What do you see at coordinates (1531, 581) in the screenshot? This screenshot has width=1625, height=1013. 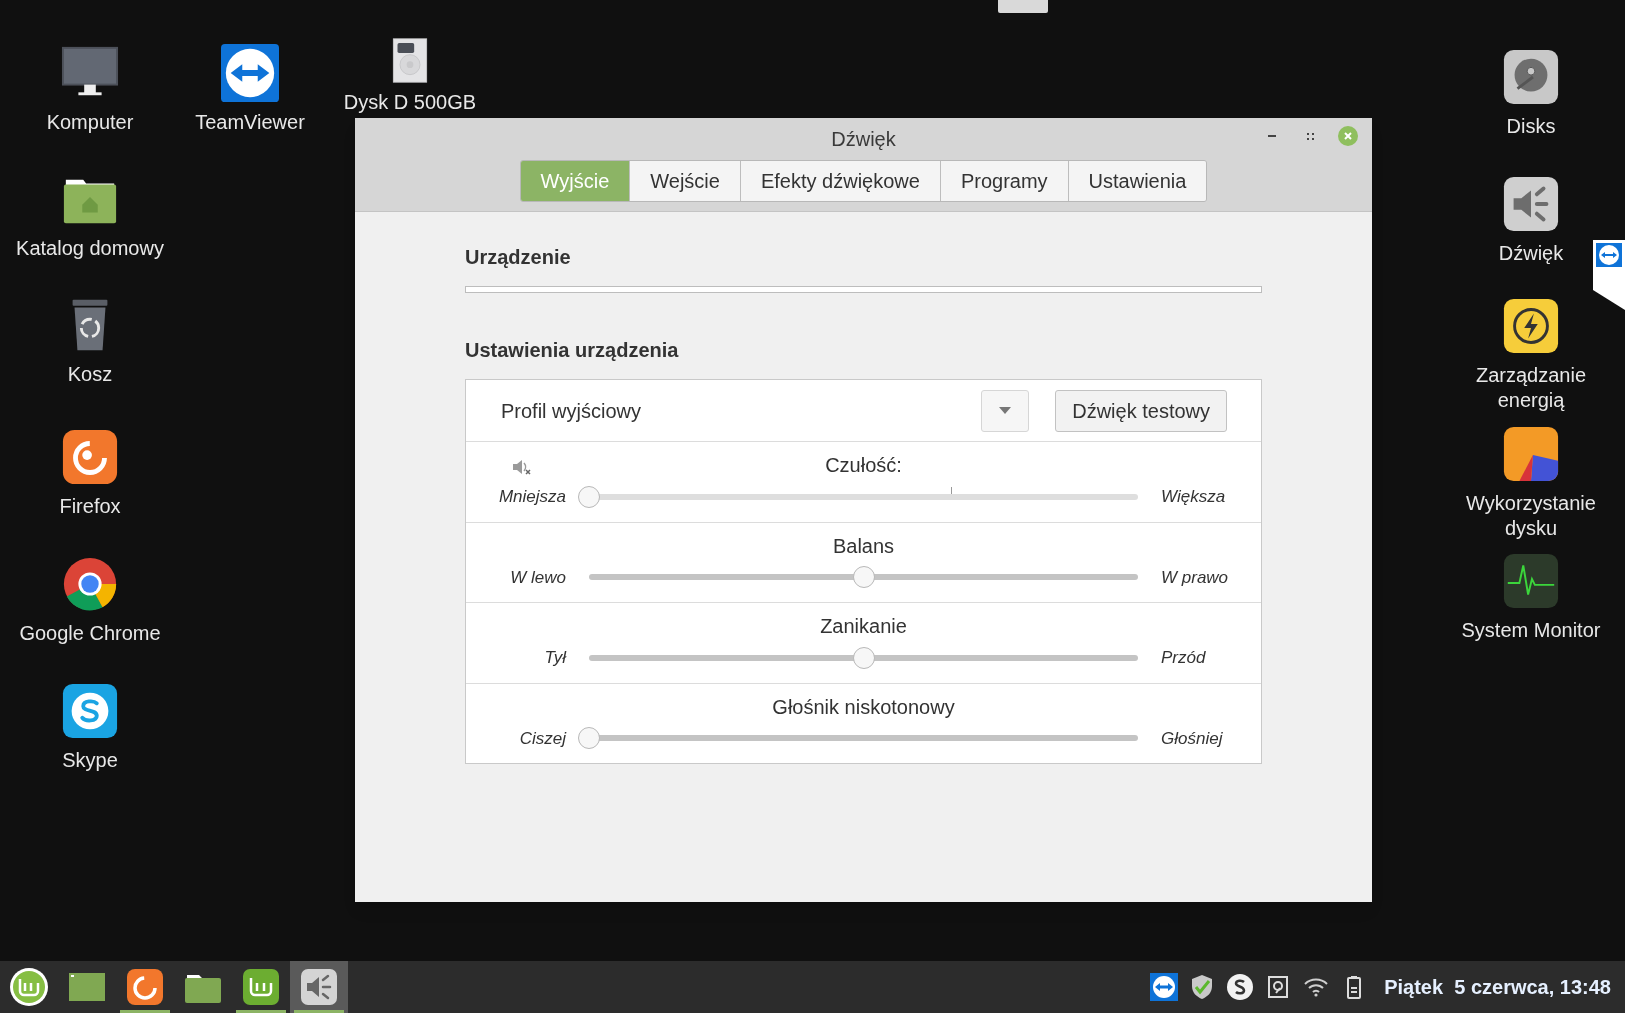 I see `heartbeat-icon` at bounding box center [1531, 581].